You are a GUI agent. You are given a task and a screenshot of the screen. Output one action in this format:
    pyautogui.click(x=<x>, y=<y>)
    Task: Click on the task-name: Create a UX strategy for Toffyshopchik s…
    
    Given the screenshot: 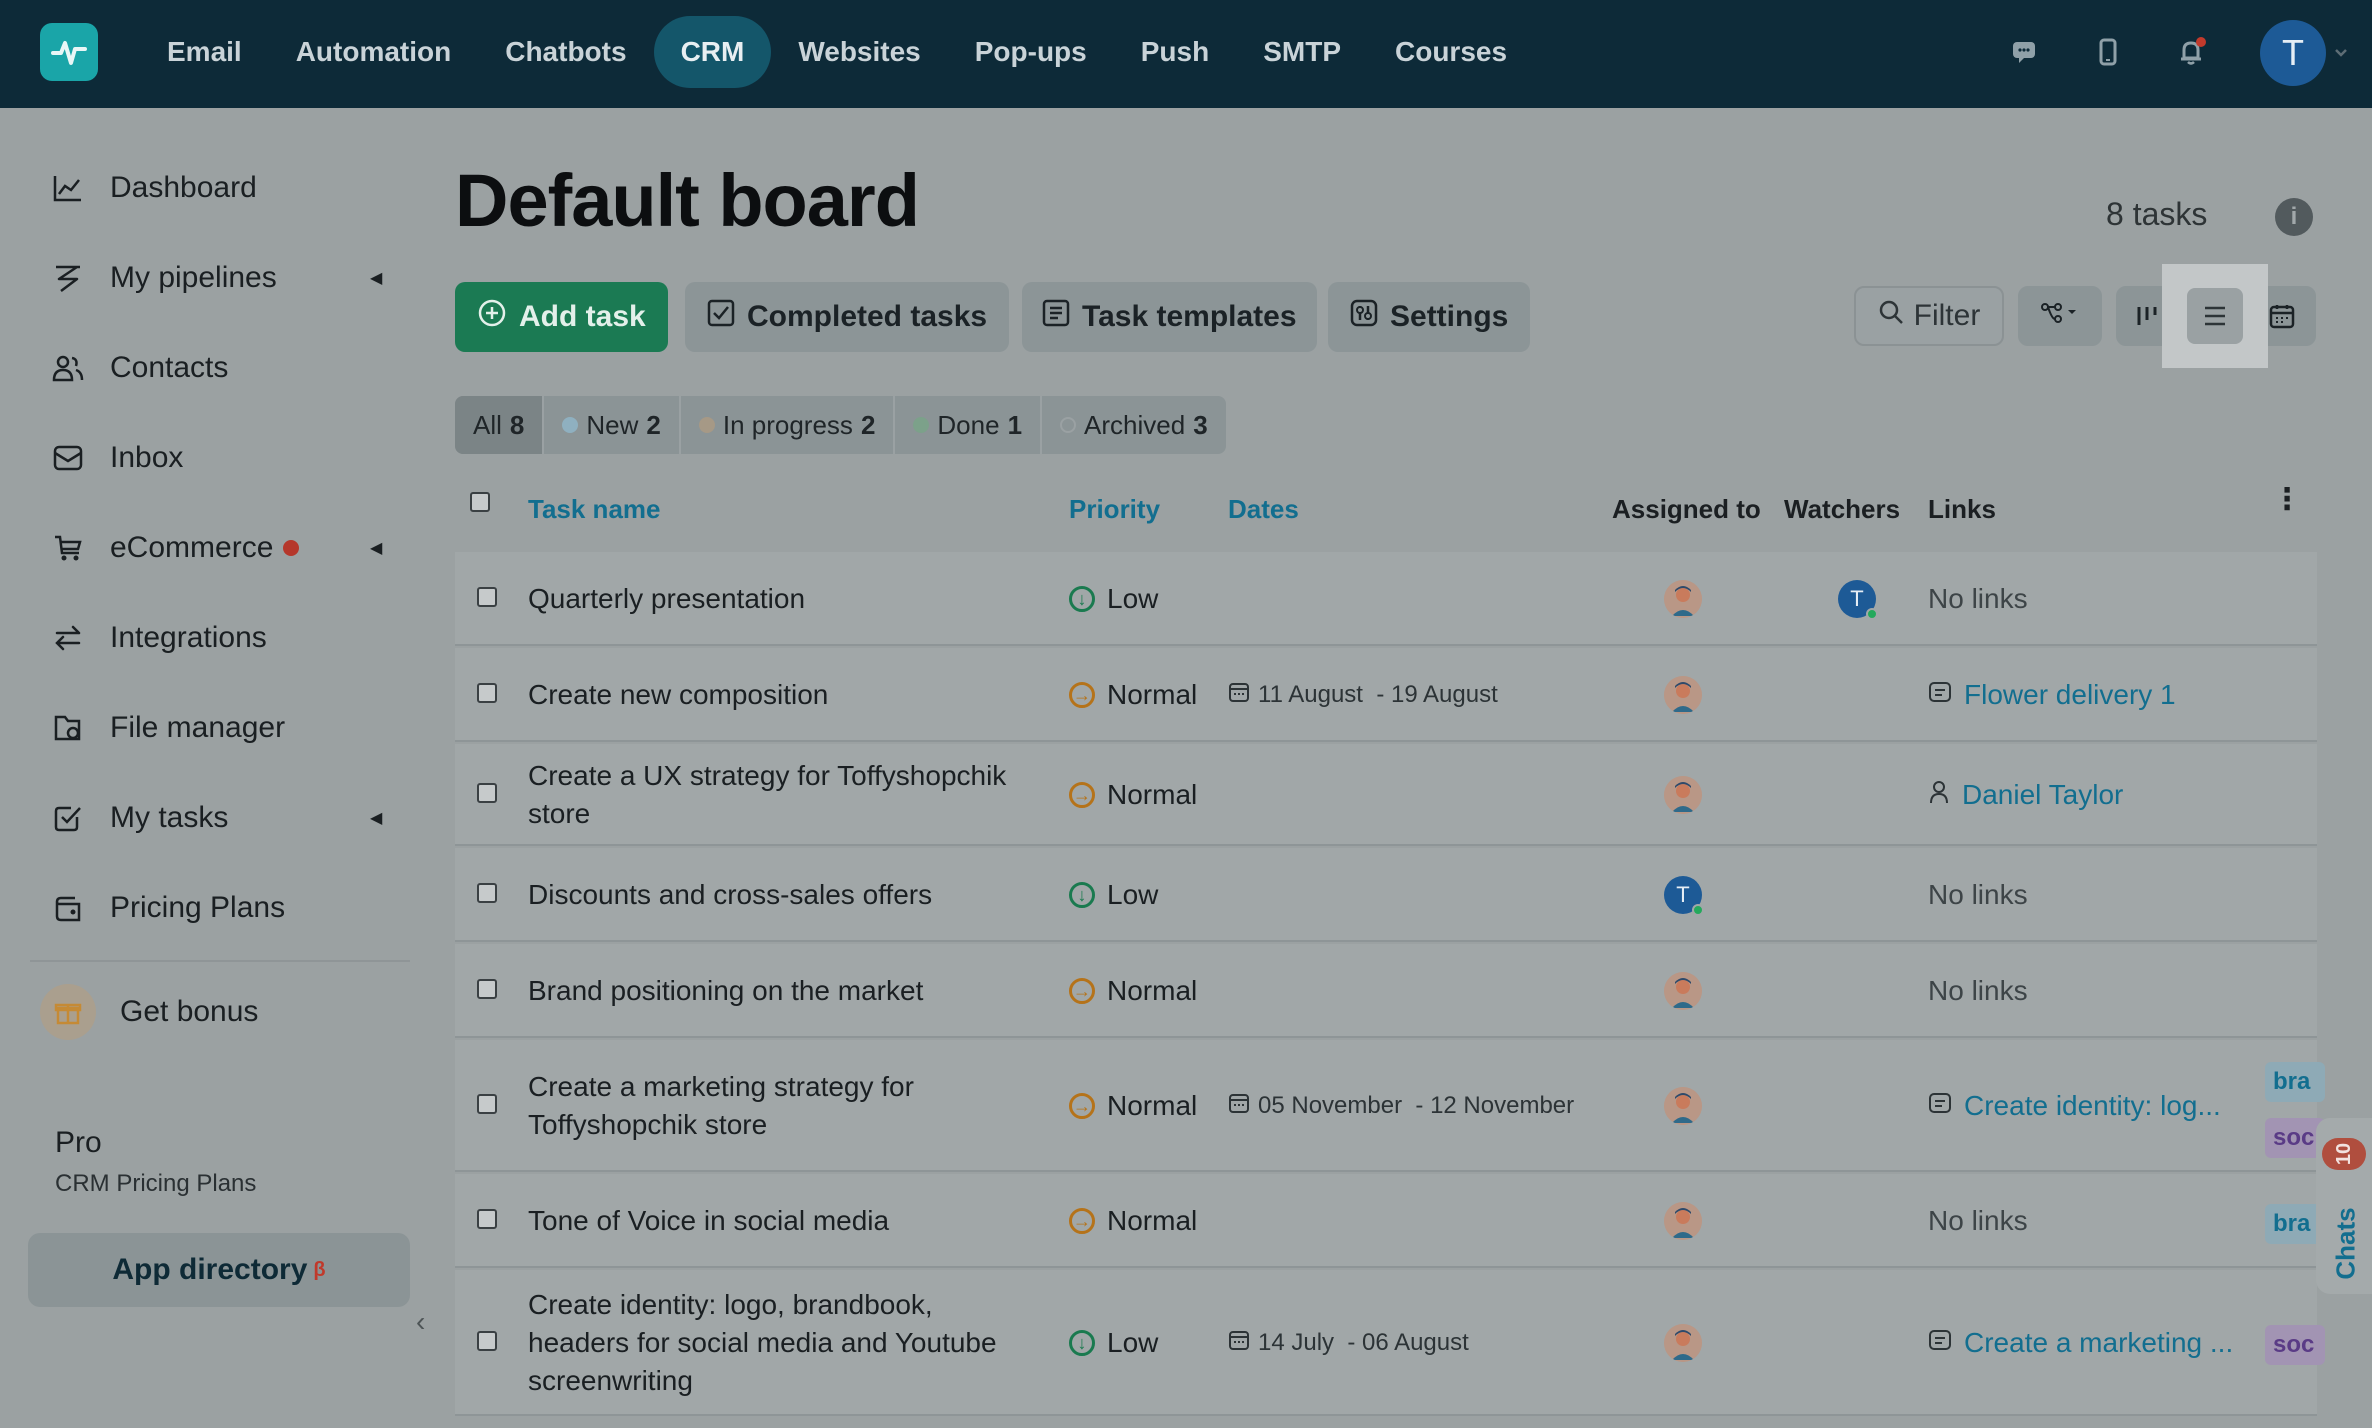 What is the action you would take?
    pyautogui.click(x=778, y=795)
    